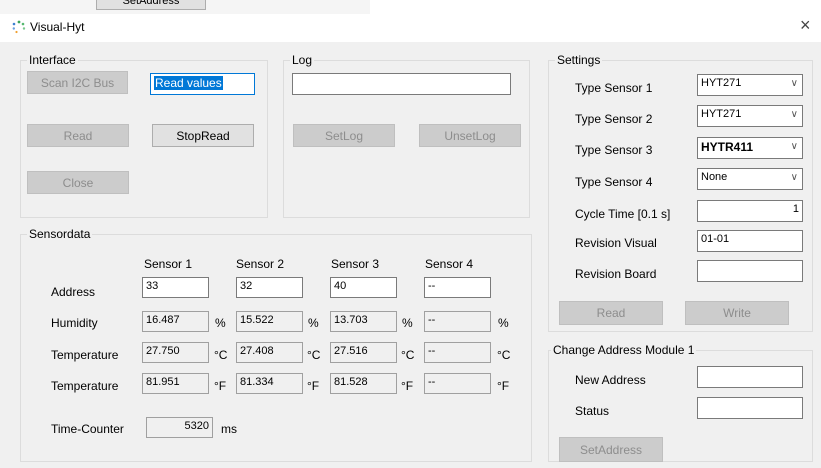 The width and height of the screenshot is (821, 468). Describe the element at coordinates (592, 411) in the screenshot. I see `status-label: Status` at that location.